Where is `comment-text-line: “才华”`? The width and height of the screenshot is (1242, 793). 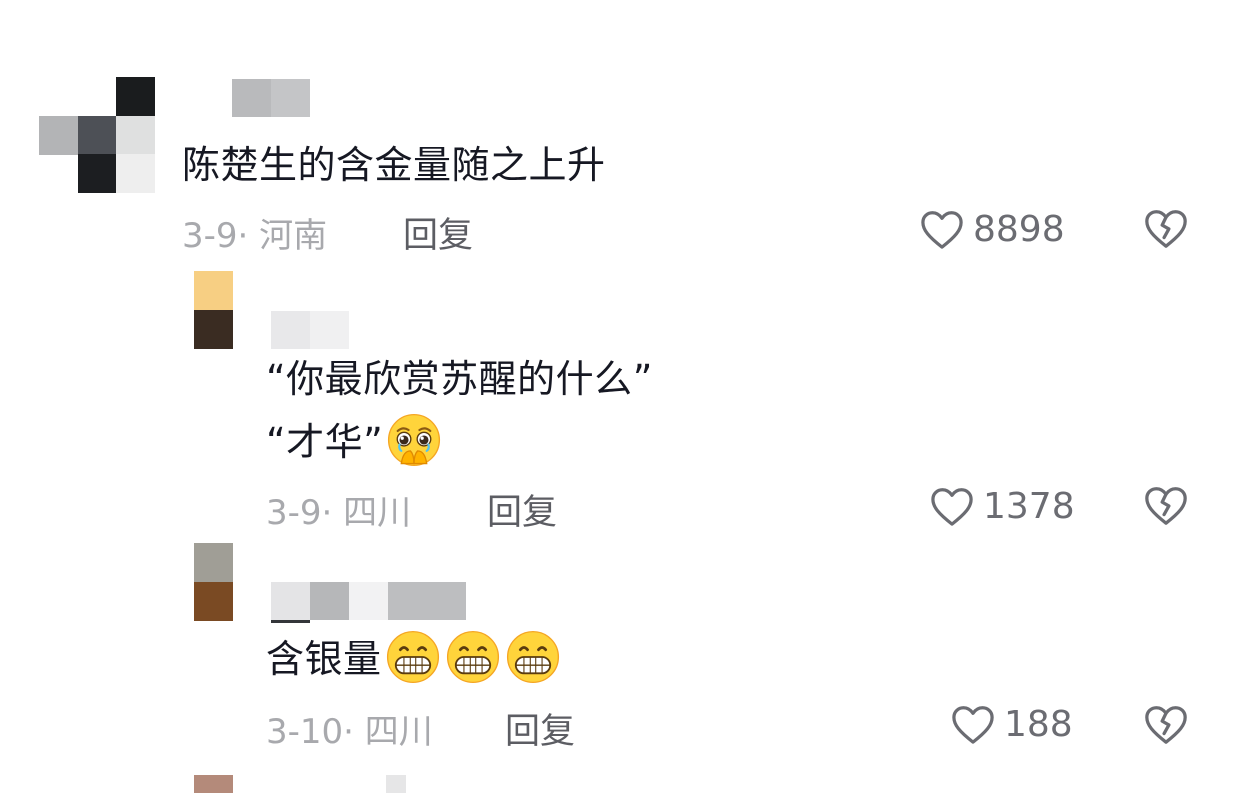 comment-text-line: “才华” is located at coordinates (354, 441).